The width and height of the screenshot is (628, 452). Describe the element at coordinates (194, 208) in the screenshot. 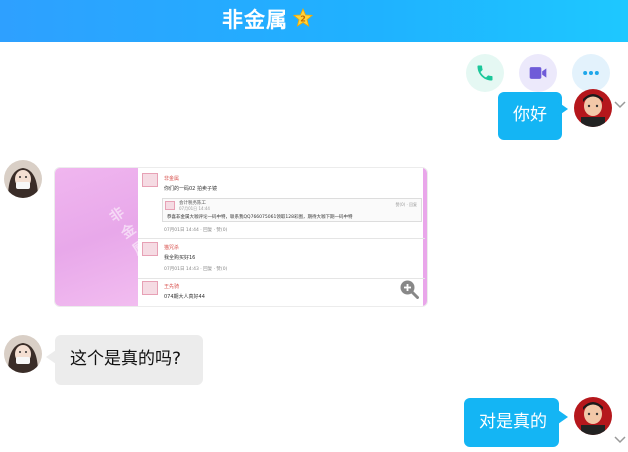

I see `quote-time: 07月01日 14:44` at that location.